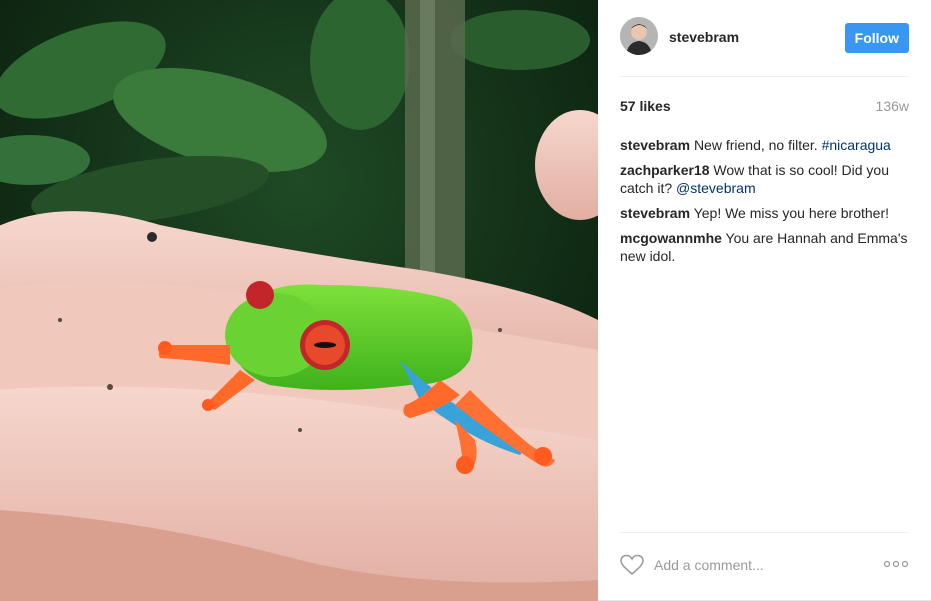  I want to click on avatar, so click(639, 36).